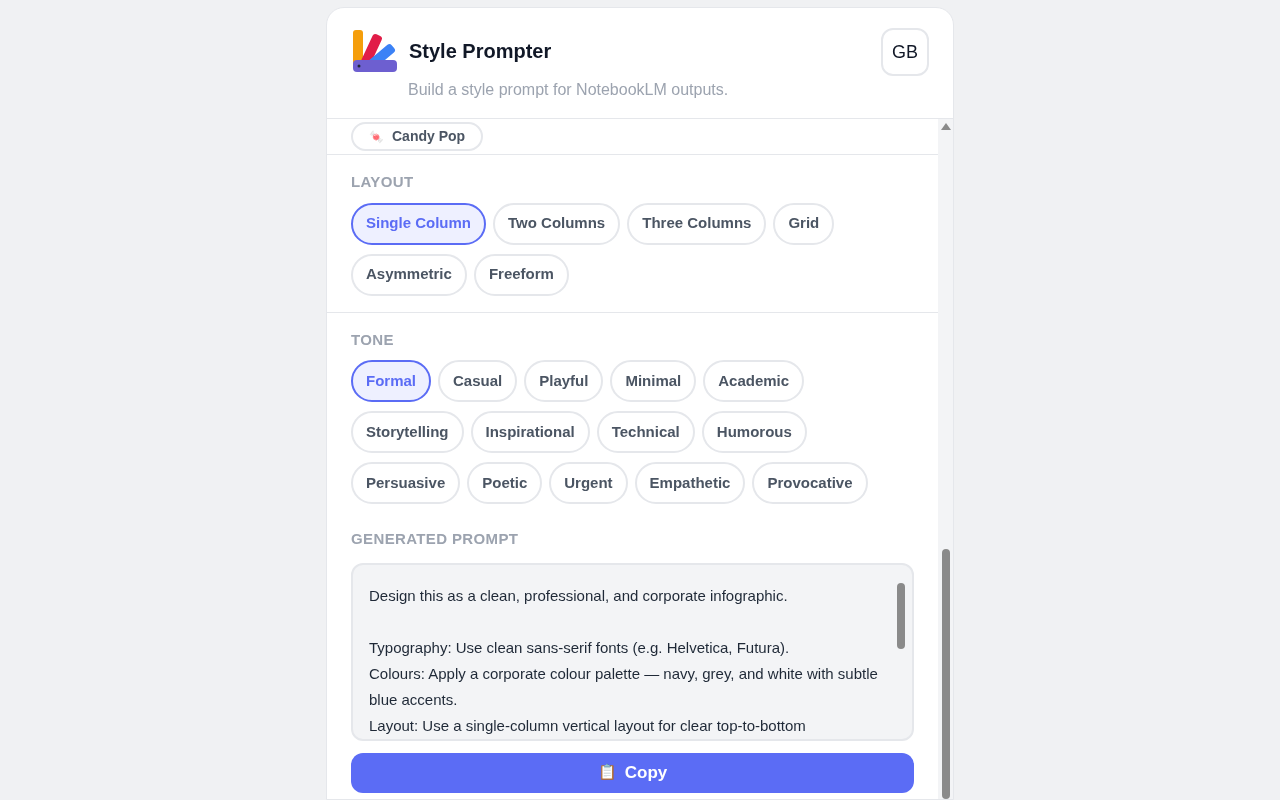 This screenshot has height=800, width=1280. Describe the element at coordinates (804, 223) in the screenshot. I see `option-chip: Grid` at that location.